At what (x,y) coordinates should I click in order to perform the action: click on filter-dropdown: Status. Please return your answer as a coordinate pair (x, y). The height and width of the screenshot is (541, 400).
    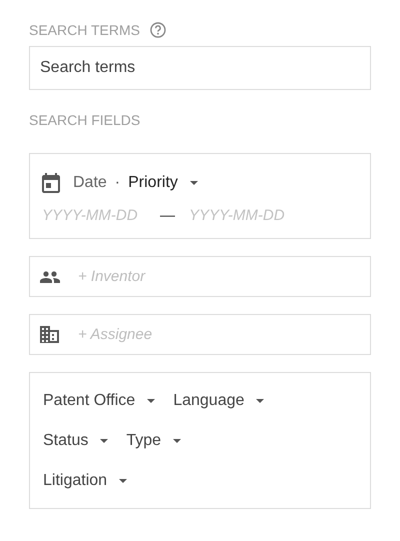
    Looking at the image, I should click on (75, 441).